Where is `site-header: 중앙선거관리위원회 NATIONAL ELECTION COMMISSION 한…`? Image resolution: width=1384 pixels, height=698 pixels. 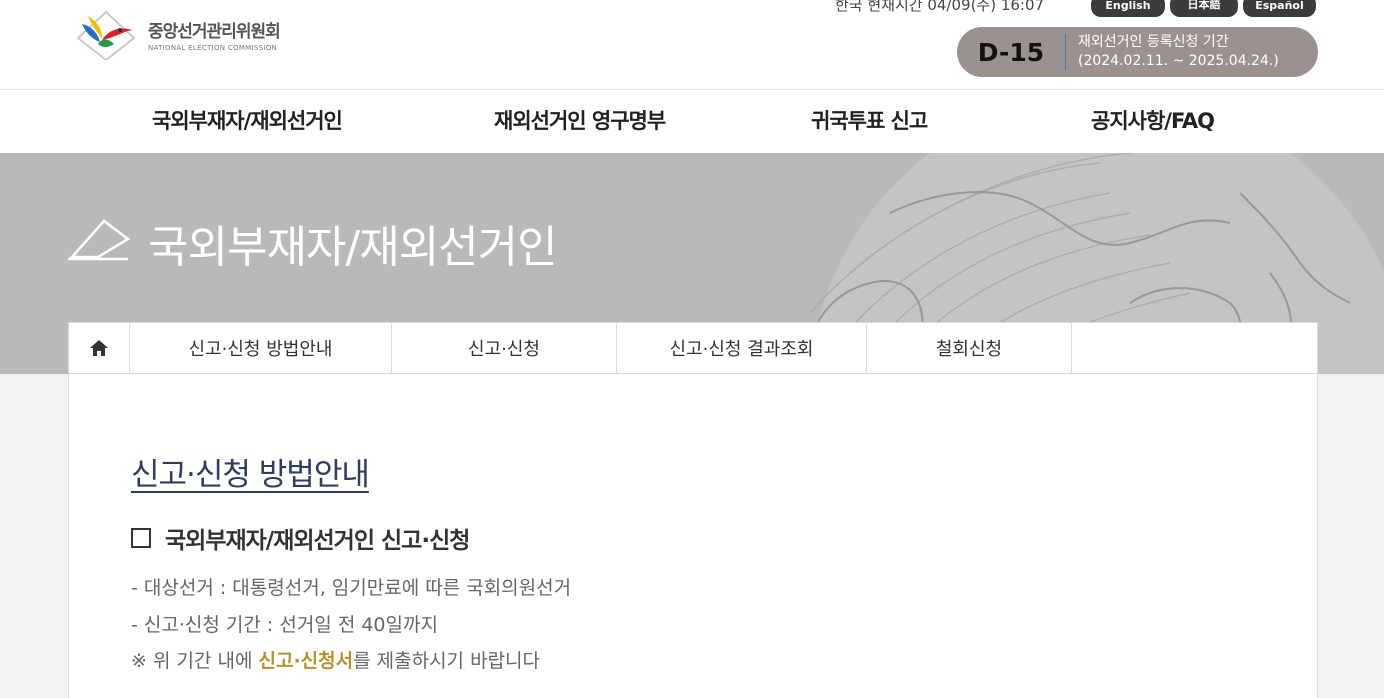 site-header: 중앙선거관리위원회 NATIONAL ELECTION COMMISSION 한… is located at coordinates (692, 45).